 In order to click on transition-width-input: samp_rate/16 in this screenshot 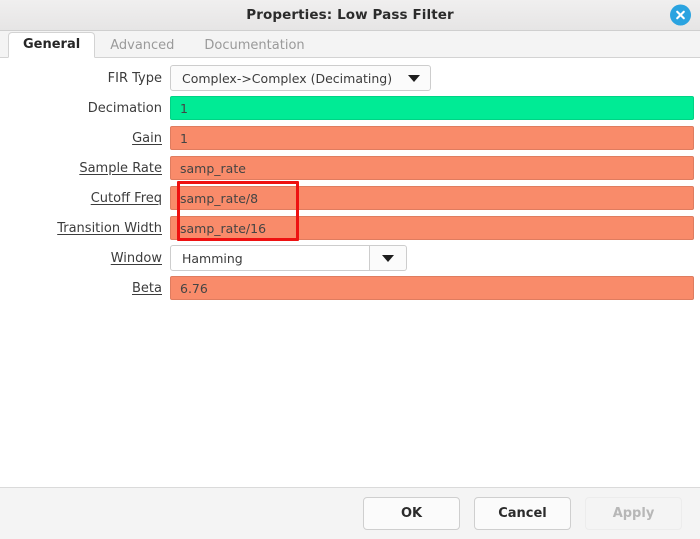, I will do `click(432, 228)`.